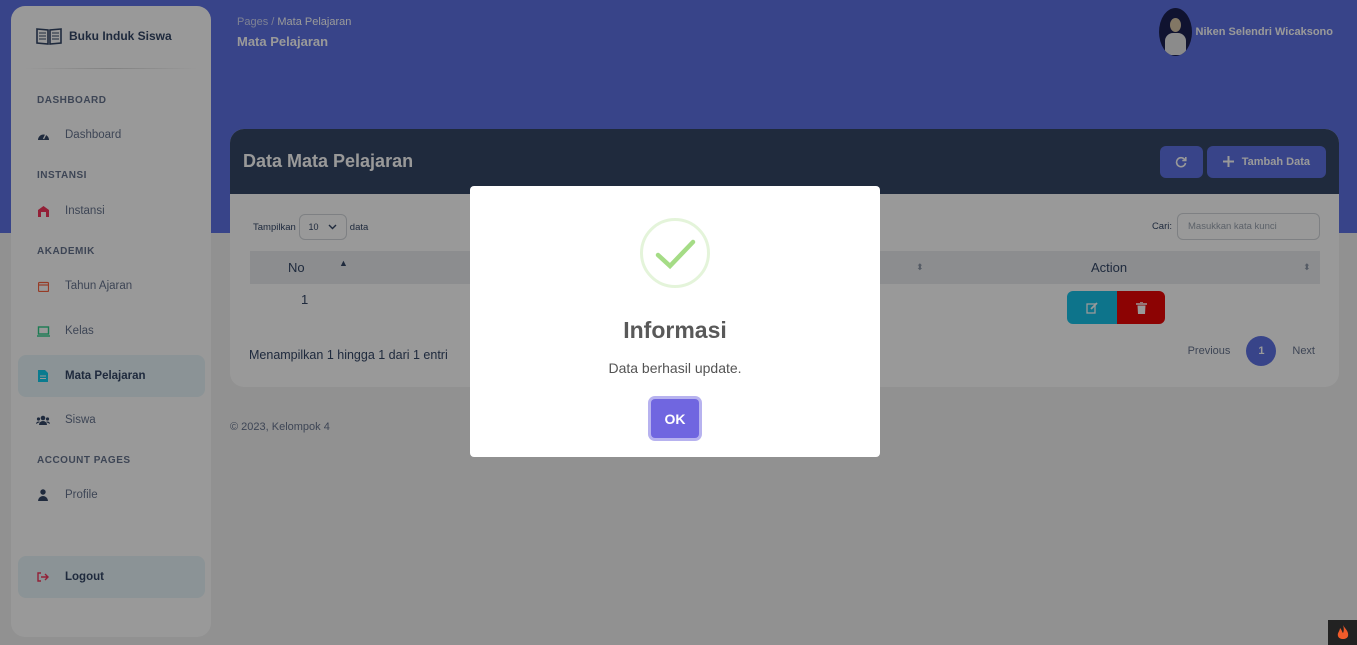 The image size is (1357, 645). What do you see at coordinates (675, 418) in the screenshot?
I see `ok-button: OK` at bounding box center [675, 418].